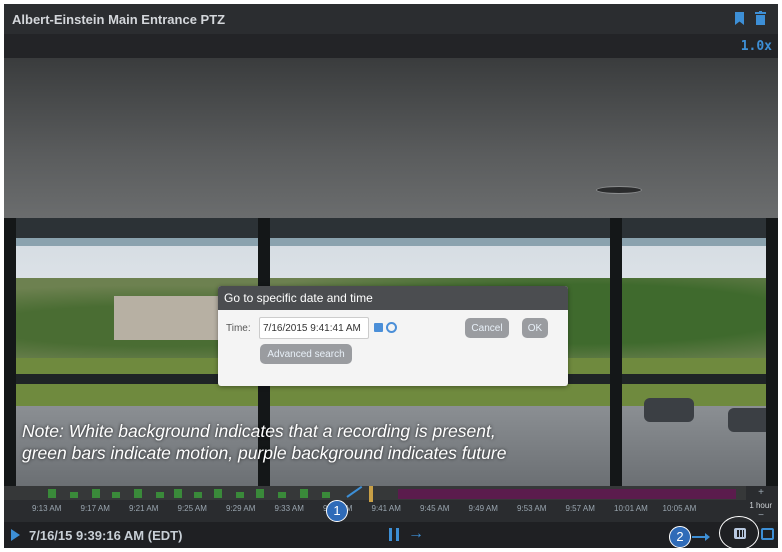 The height and width of the screenshot is (552, 782). Describe the element at coordinates (483, 508) in the screenshot. I see `timeline-tick: 9:49 AM` at that location.